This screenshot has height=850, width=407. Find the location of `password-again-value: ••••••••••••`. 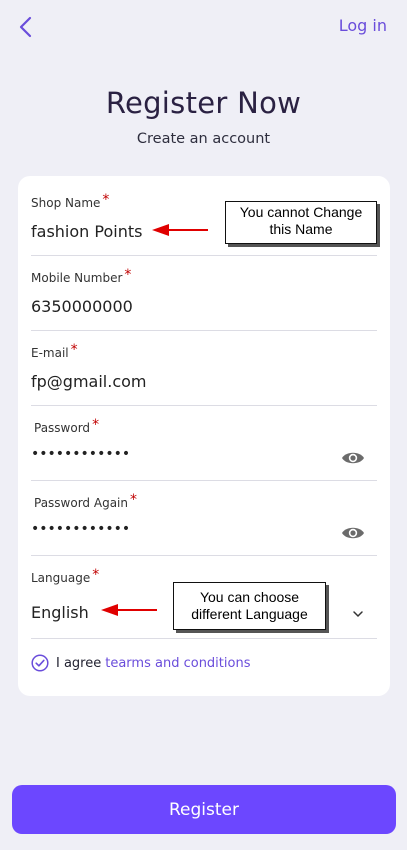

password-again-value: •••••••••••• is located at coordinates (80, 529).